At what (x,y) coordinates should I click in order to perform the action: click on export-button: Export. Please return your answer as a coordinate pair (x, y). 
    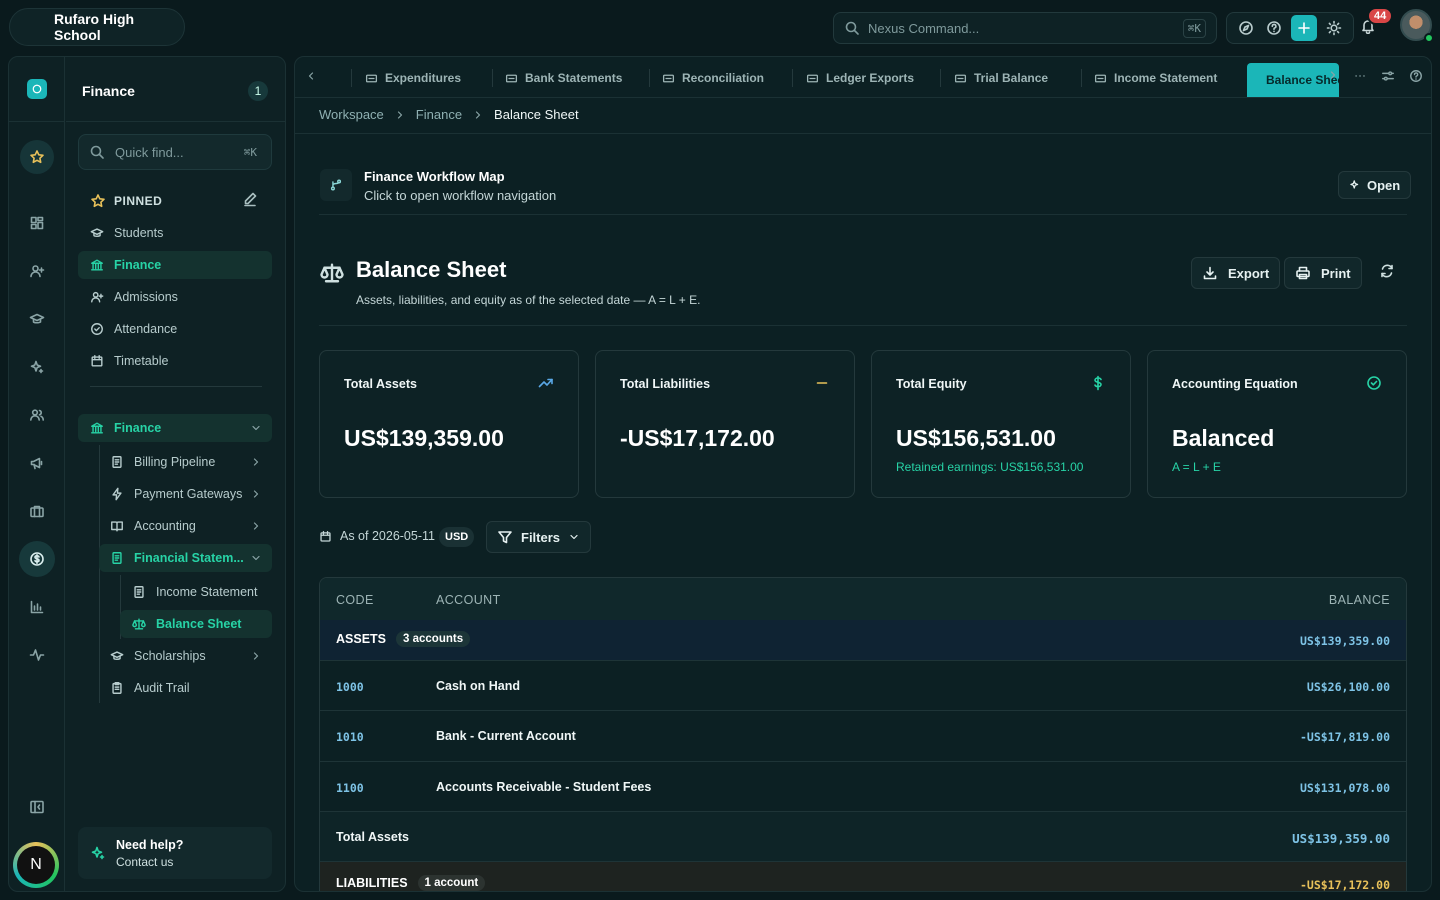
    Looking at the image, I should click on (1236, 273).